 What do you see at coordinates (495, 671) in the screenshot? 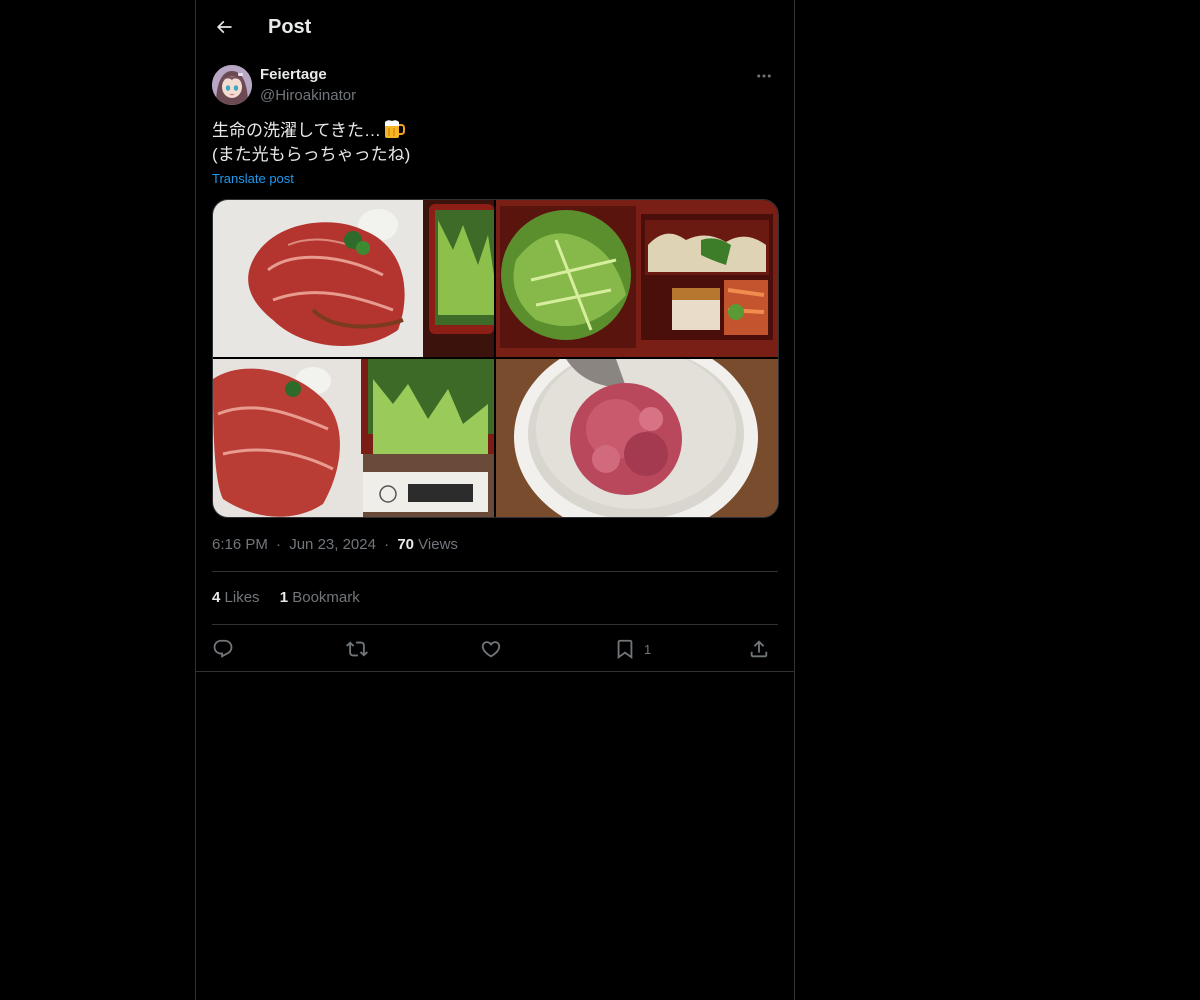
I see `post-bottom-border` at bounding box center [495, 671].